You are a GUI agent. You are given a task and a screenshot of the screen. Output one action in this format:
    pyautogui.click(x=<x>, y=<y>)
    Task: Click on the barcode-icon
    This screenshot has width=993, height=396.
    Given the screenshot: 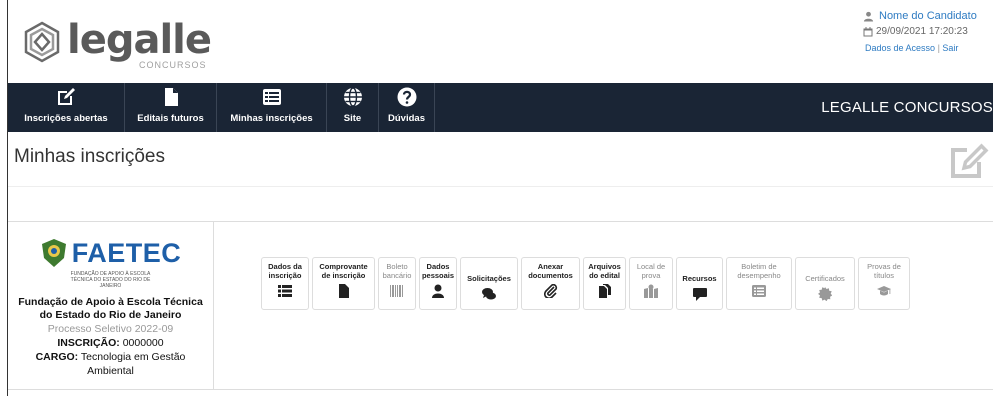 What is the action you would take?
    pyautogui.click(x=396, y=291)
    